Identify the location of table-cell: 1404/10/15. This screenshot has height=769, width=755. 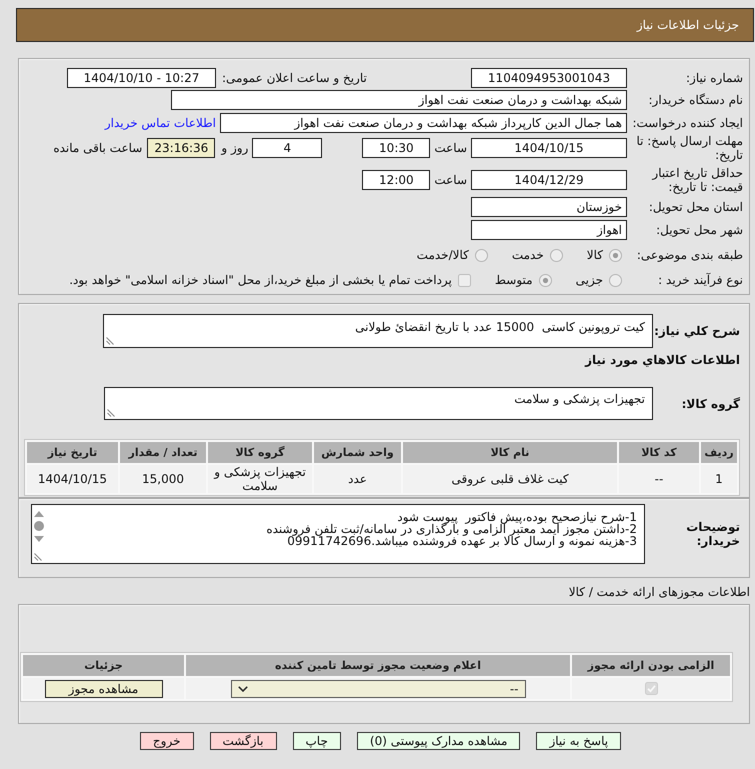
(72, 479).